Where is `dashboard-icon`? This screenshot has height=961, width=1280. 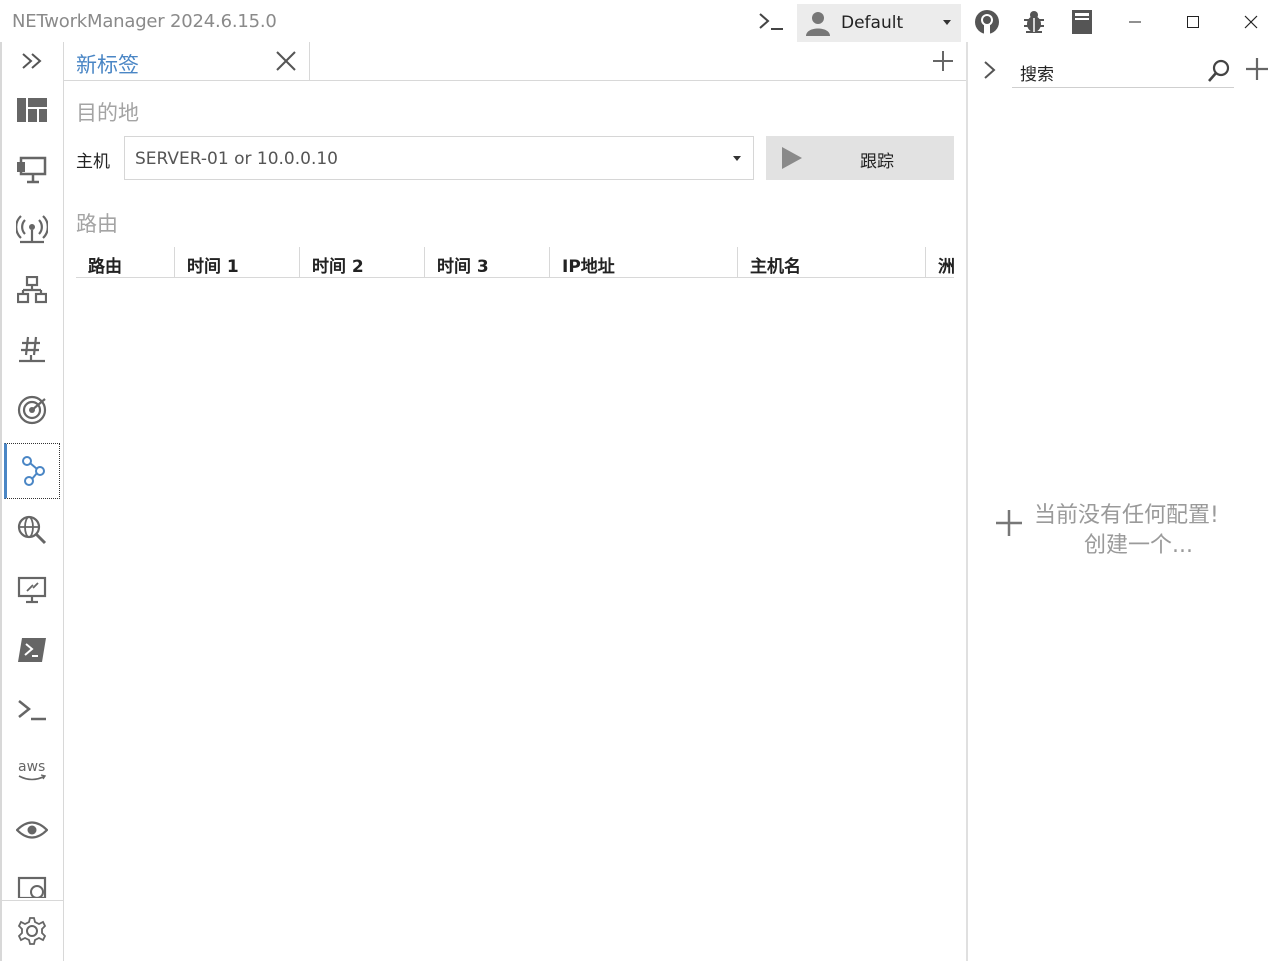 dashboard-icon is located at coordinates (32, 110).